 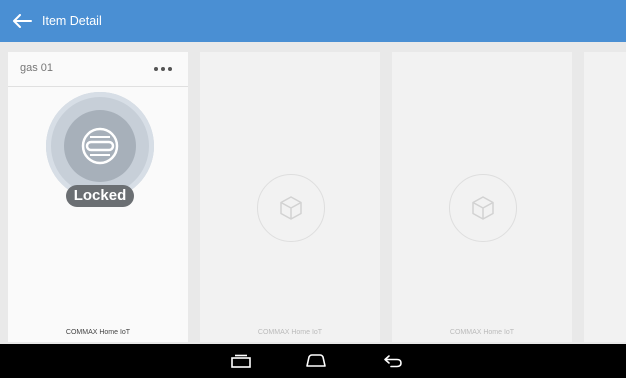 What do you see at coordinates (37, 68) in the screenshot?
I see `card-title: gas 01` at bounding box center [37, 68].